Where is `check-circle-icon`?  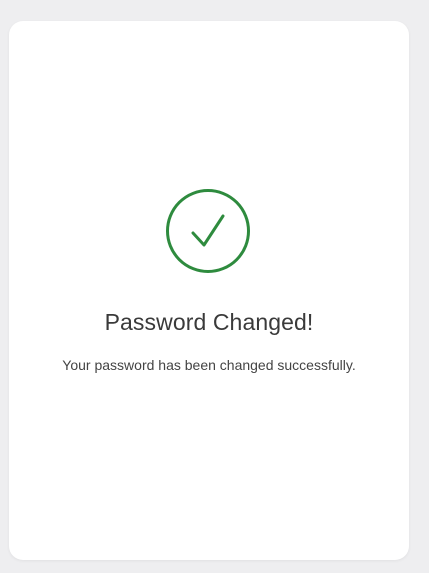 check-circle-icon is located at coordinates (208, 231).